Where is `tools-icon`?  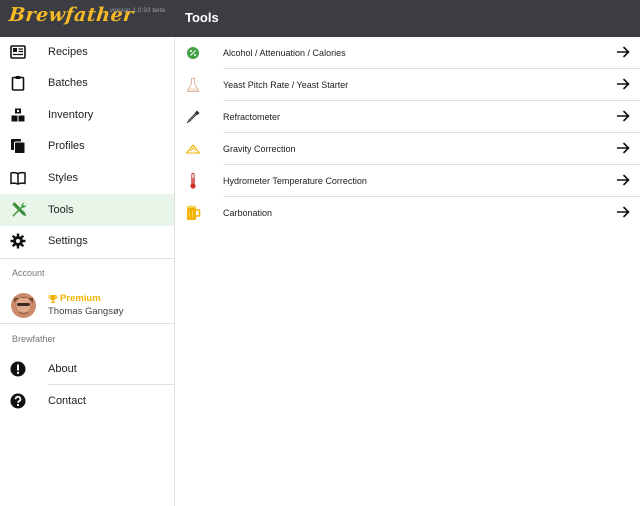 tools-icon is located at coordinates (19, 209).